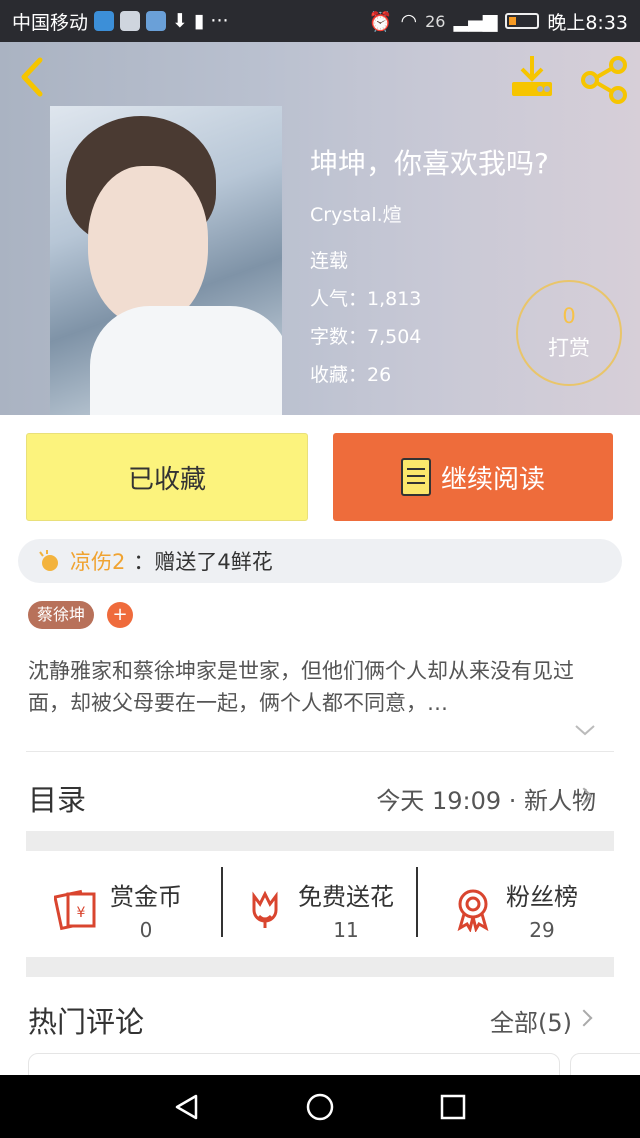 The image size is (640, 1138). I want to click on fan-ranking-item: 粉丝榜 29, so click(514, 909).